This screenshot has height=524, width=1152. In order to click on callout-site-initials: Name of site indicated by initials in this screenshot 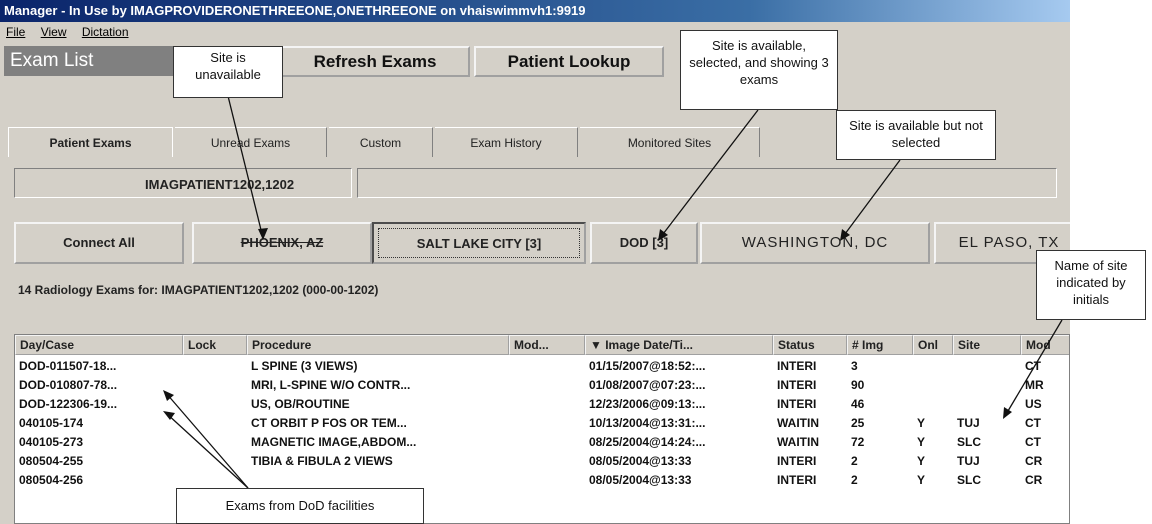, I will do `click(1091, 285)`.